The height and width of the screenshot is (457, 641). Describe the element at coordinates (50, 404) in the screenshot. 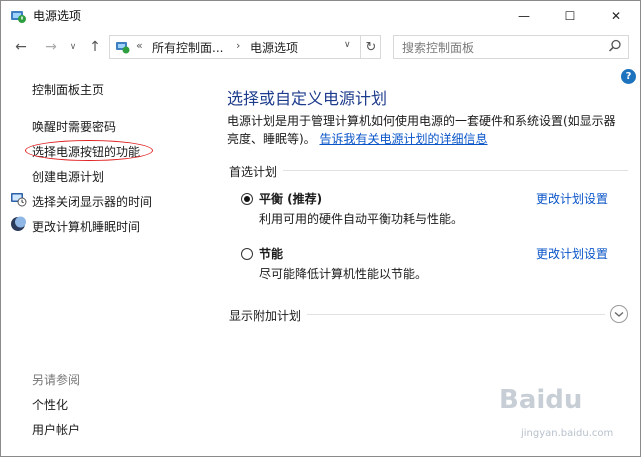

I see `see-also-personalization: 个性化` at that location.